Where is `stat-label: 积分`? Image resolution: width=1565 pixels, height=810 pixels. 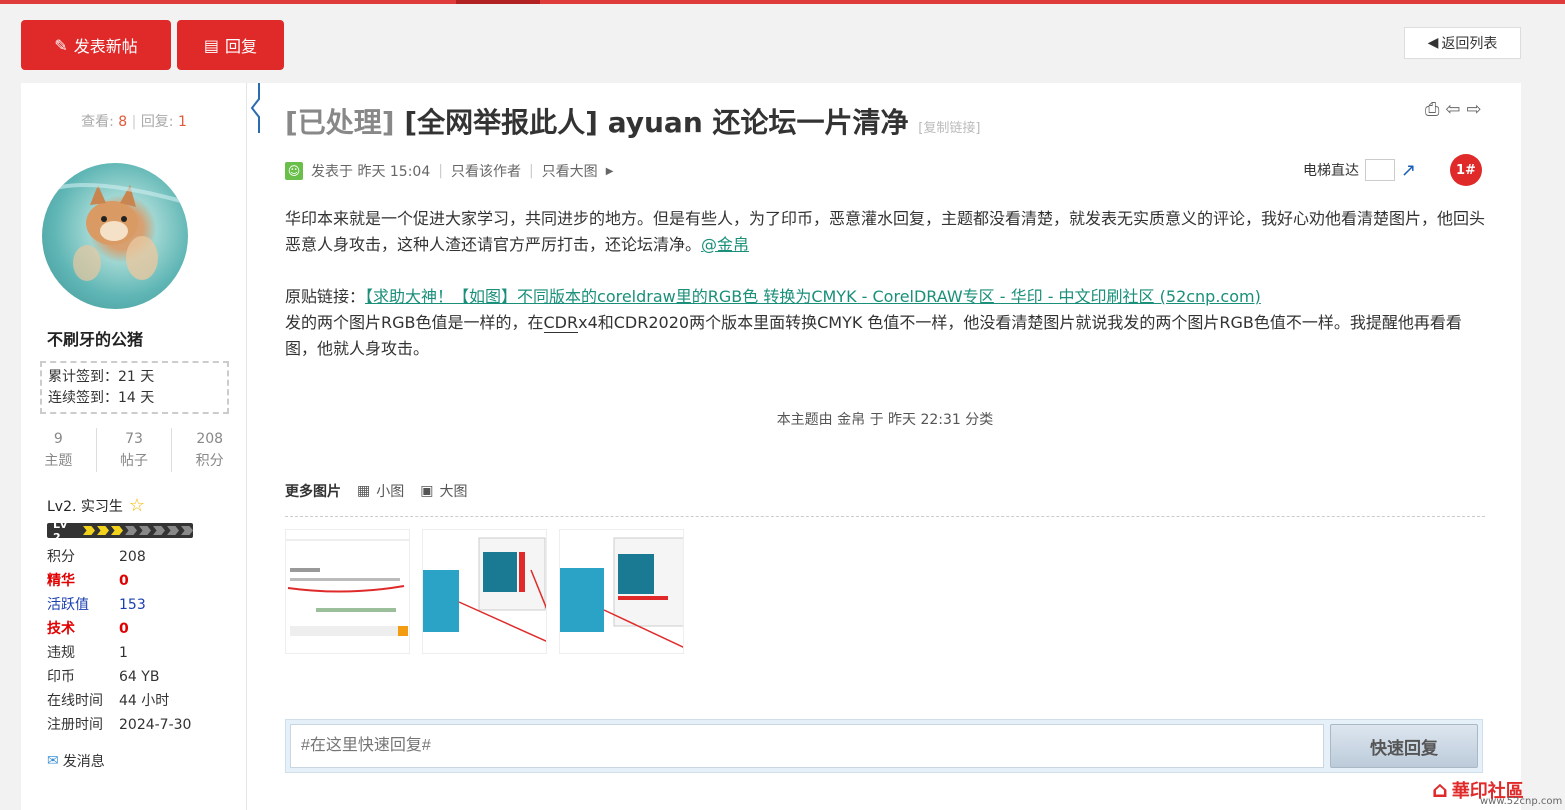 stat-label: 积分 is located at coordinates (209, 461).